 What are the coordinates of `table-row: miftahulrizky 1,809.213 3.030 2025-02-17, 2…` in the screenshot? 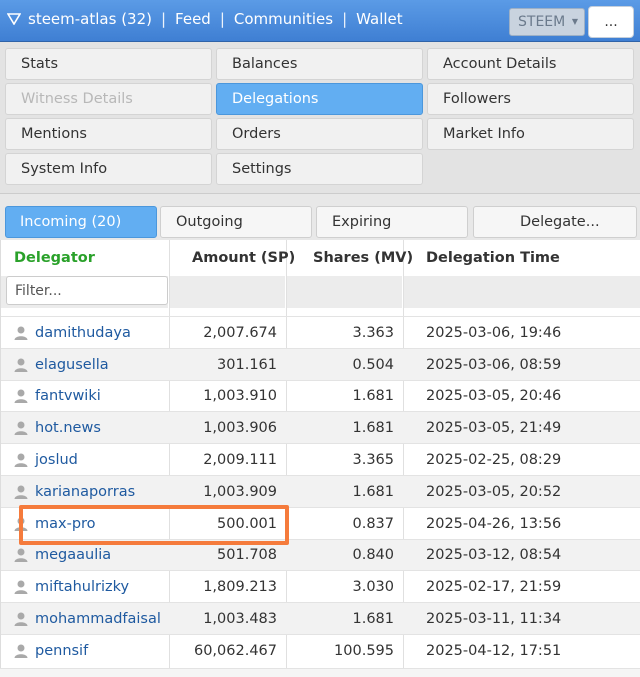 It's located at (320, 586).